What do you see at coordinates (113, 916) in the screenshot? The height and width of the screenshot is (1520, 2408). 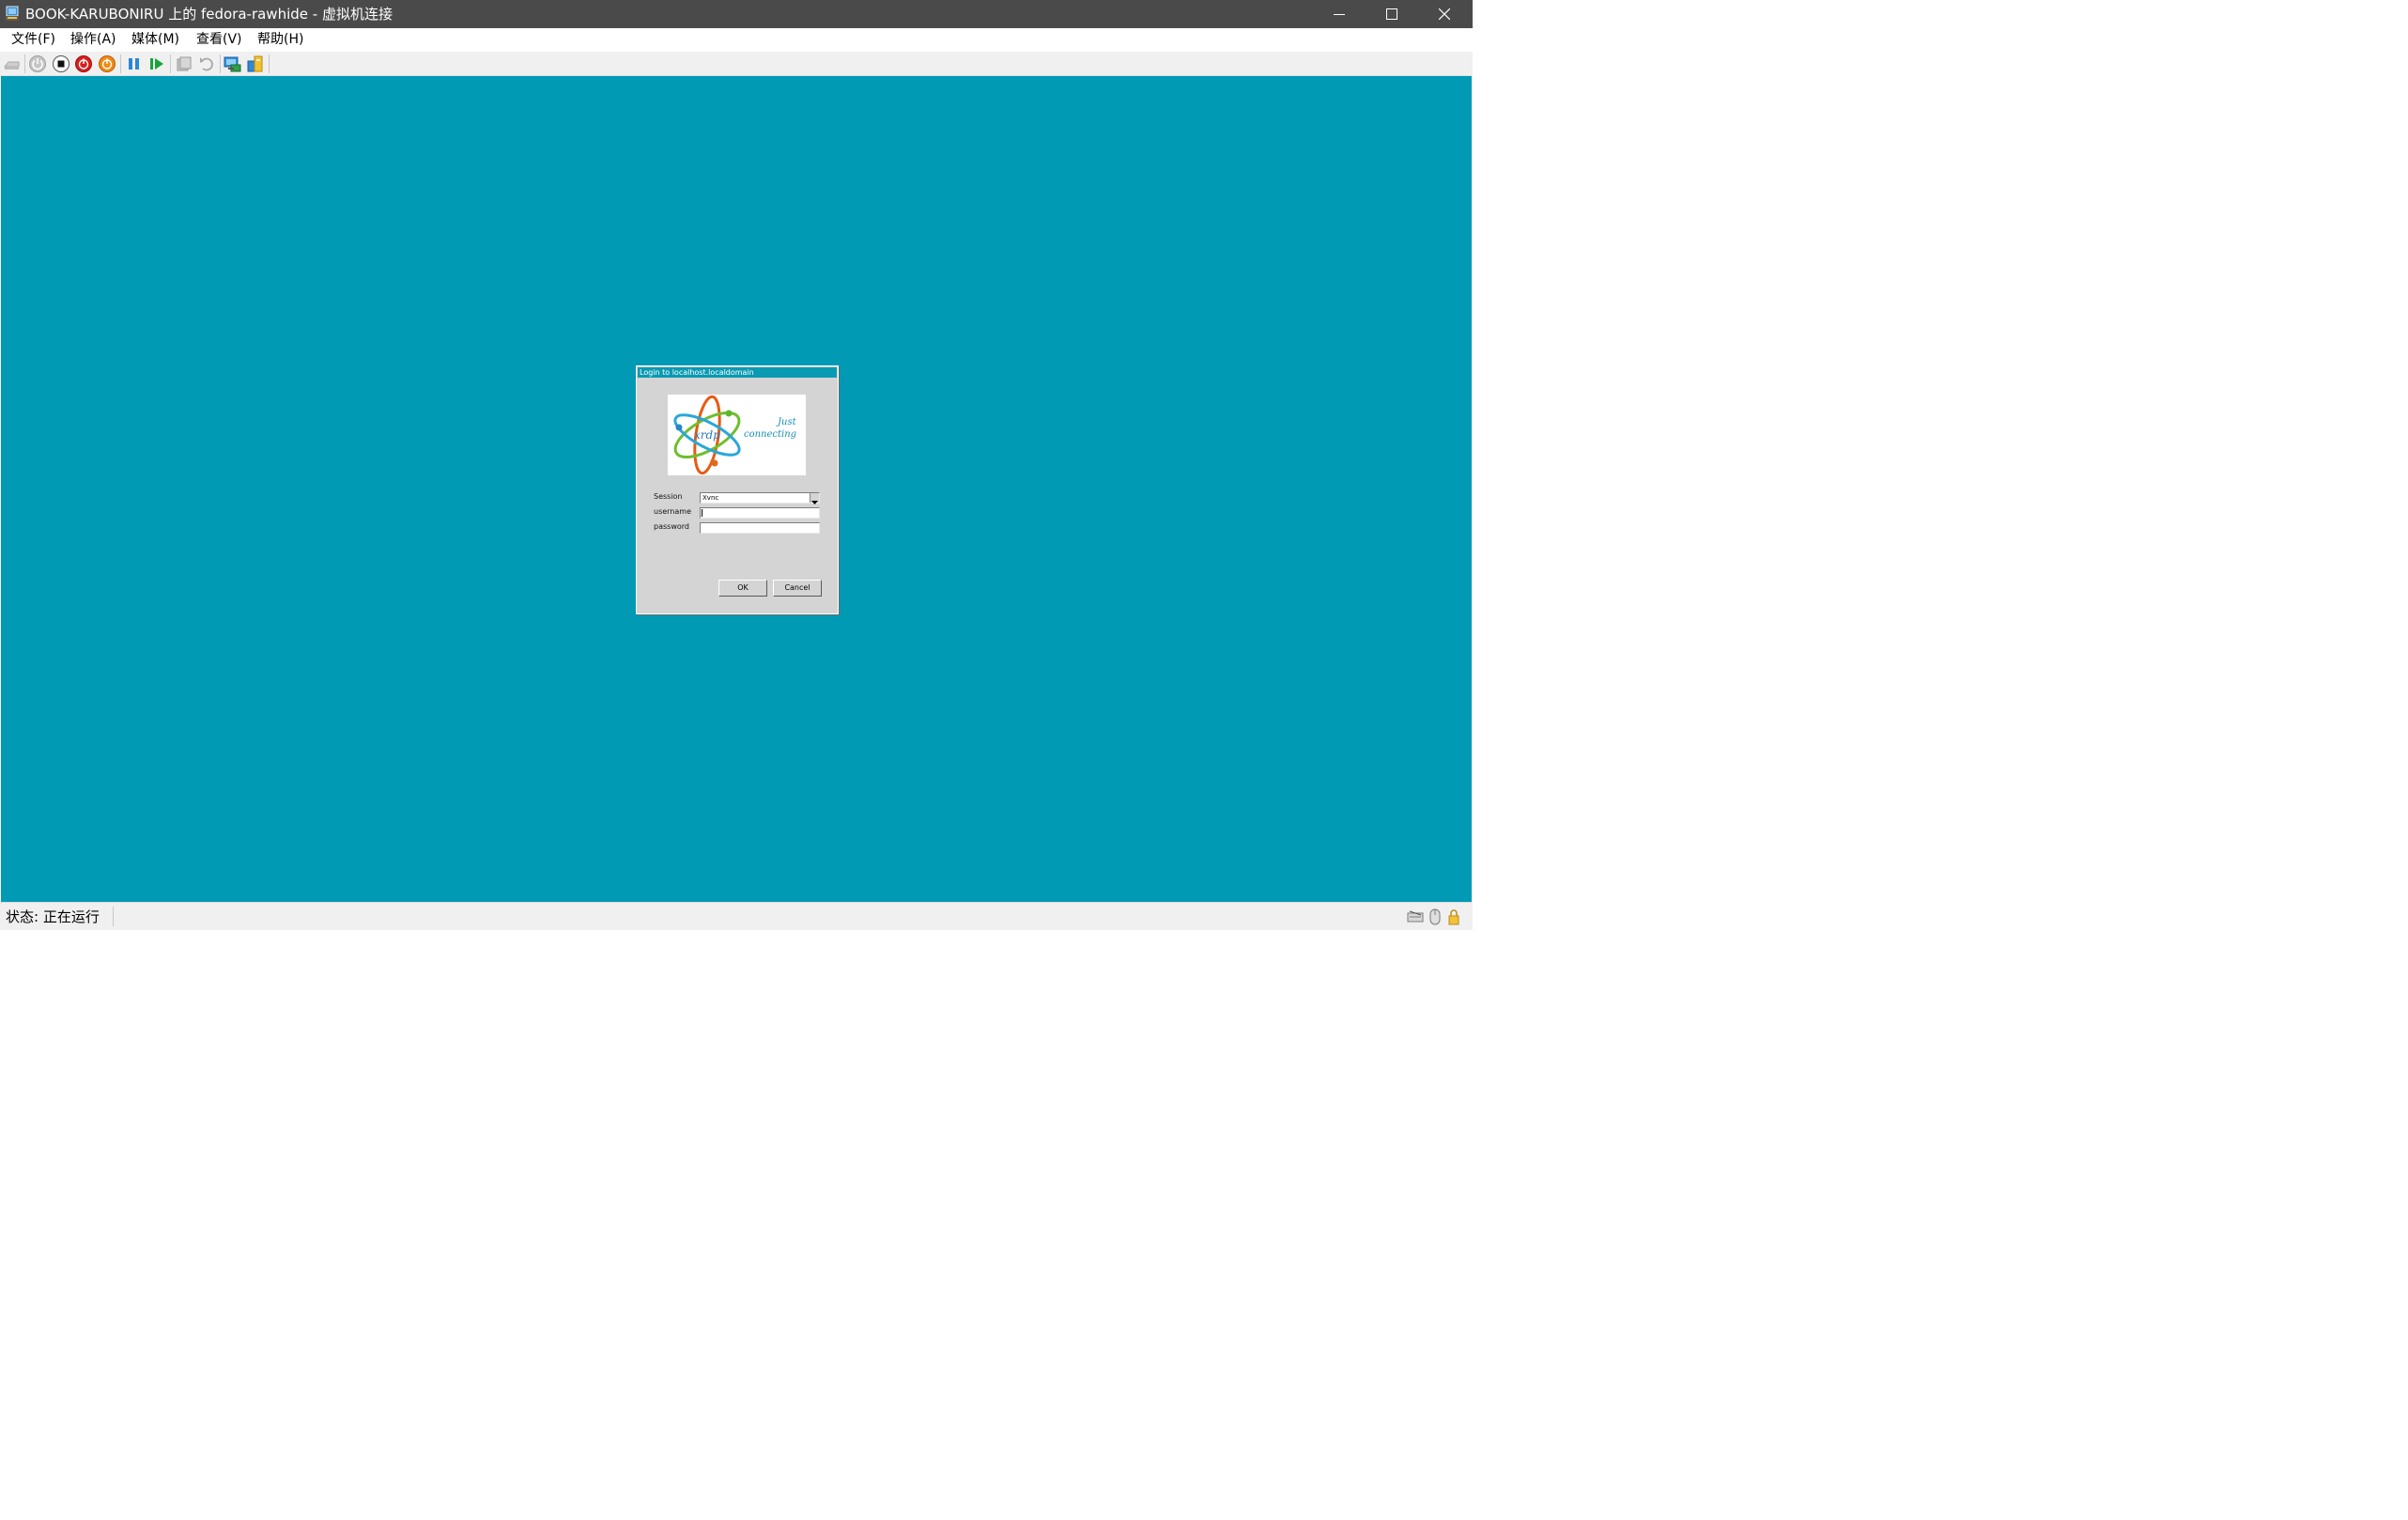 I see `status-separator` at bounding box center [113, 916].